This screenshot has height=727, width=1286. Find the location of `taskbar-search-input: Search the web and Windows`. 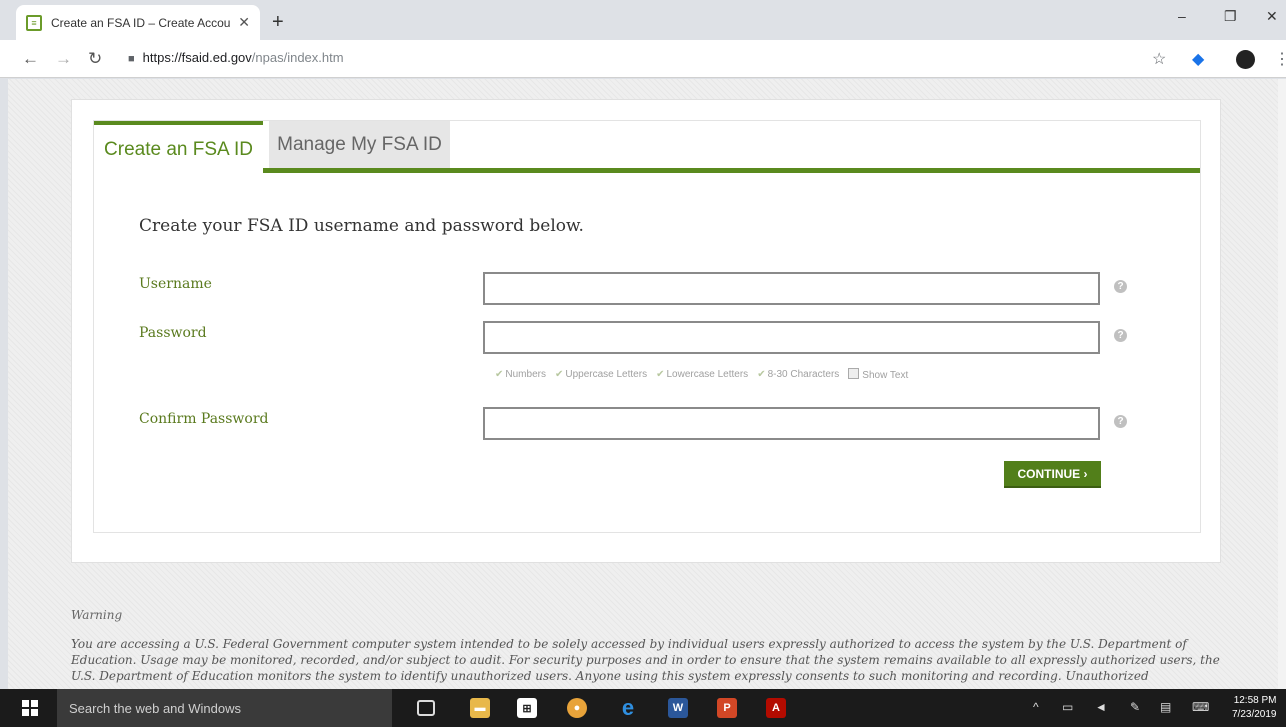

taskbar-search-input: Search the web and Windows is located at coordinates (224, 708).